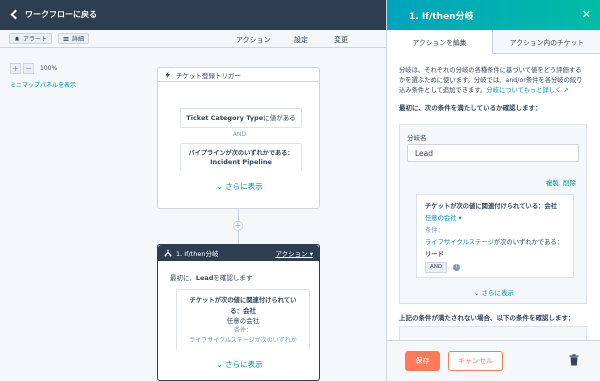 Image resolution: width=600 pixels, height=381 pixels. What do you see at coordinates (15, 14) in the screenshot?
I see `chevron-left-icon` at bounding box center [15, 14].